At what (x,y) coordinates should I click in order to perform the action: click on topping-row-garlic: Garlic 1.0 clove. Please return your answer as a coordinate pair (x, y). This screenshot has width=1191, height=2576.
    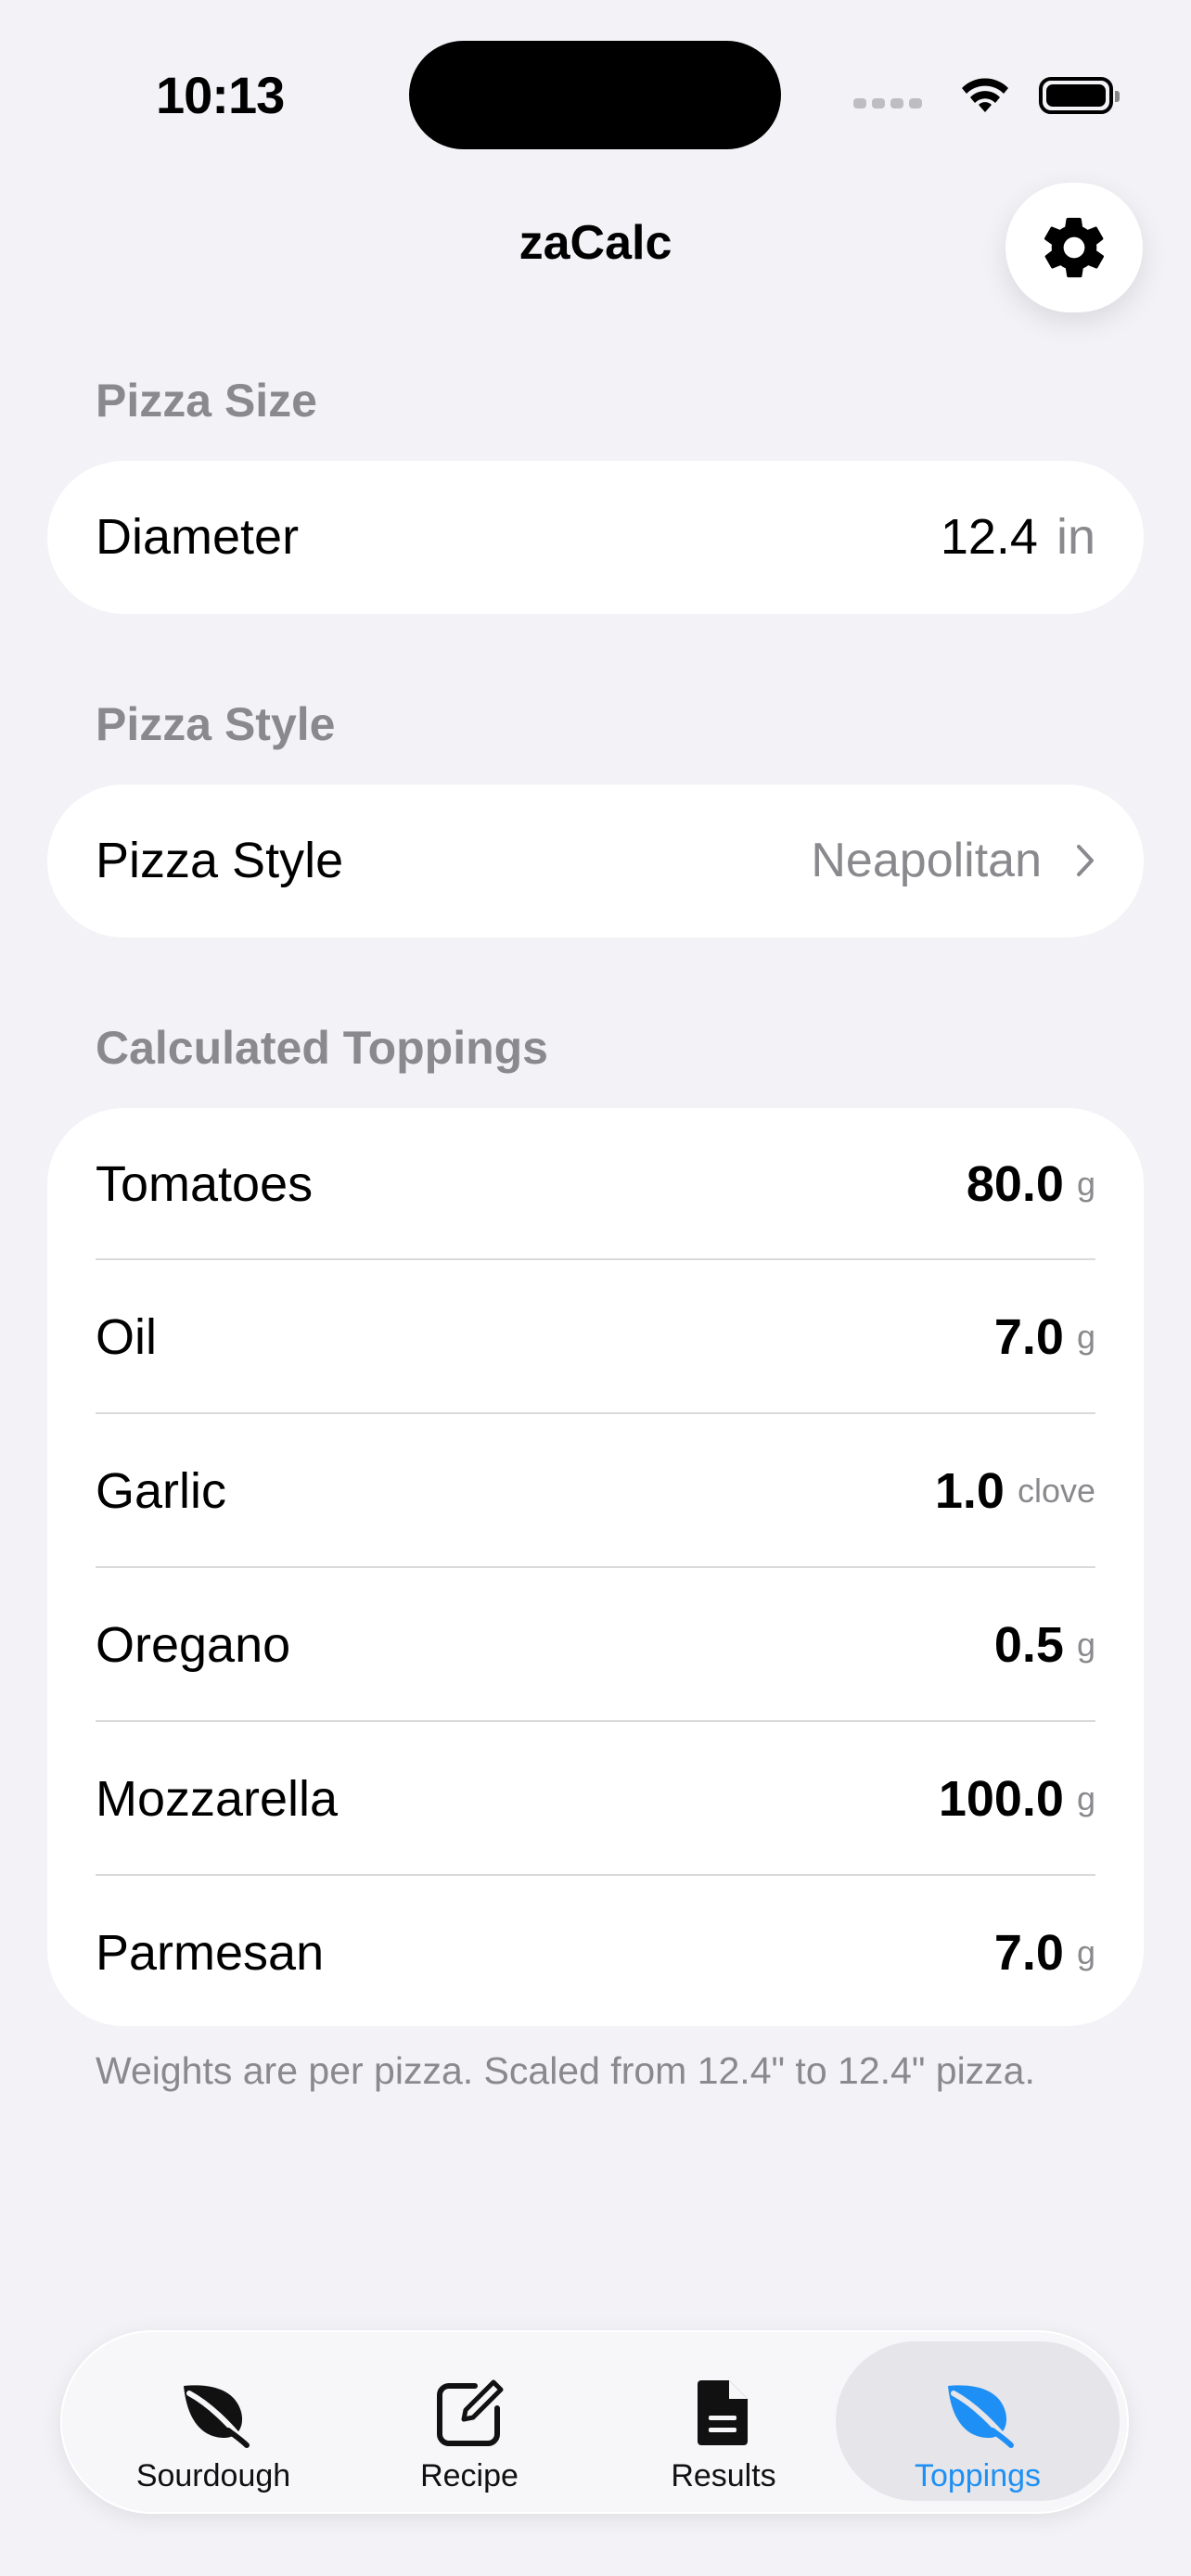
    Looking at the image, I should click on (595, 1491).